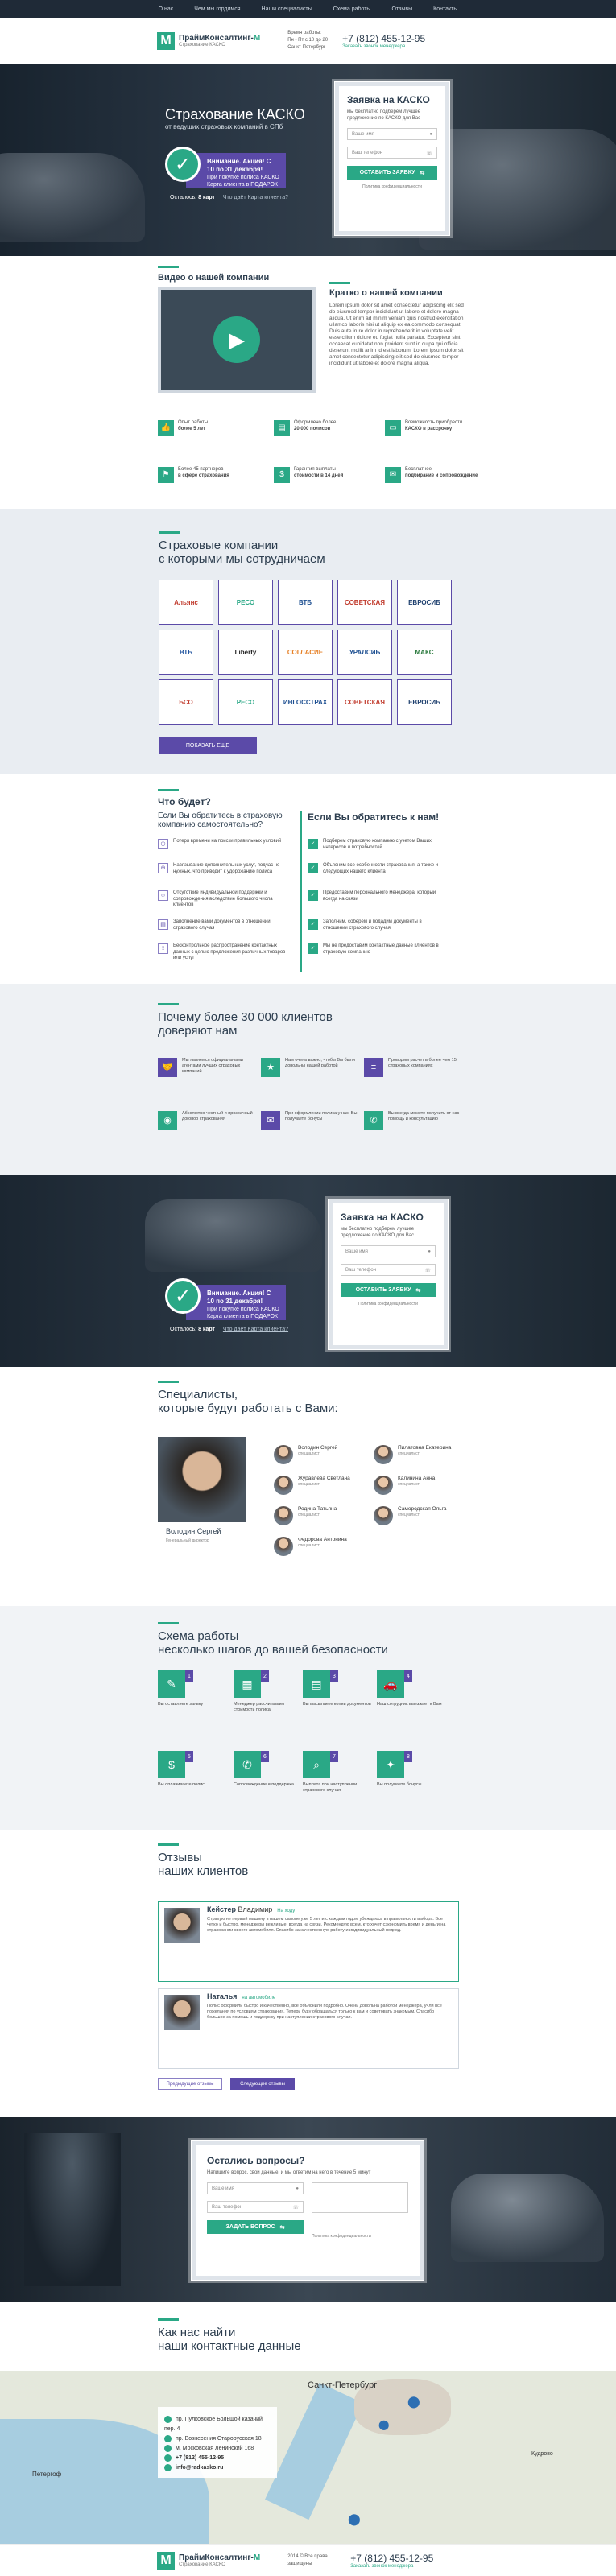 The width and height of the screenshot is (616, 2576). What do you see at coordinates (334, 1756) in the screenshot?
I see `step-number: 7` at bounding box center [334, 1756].